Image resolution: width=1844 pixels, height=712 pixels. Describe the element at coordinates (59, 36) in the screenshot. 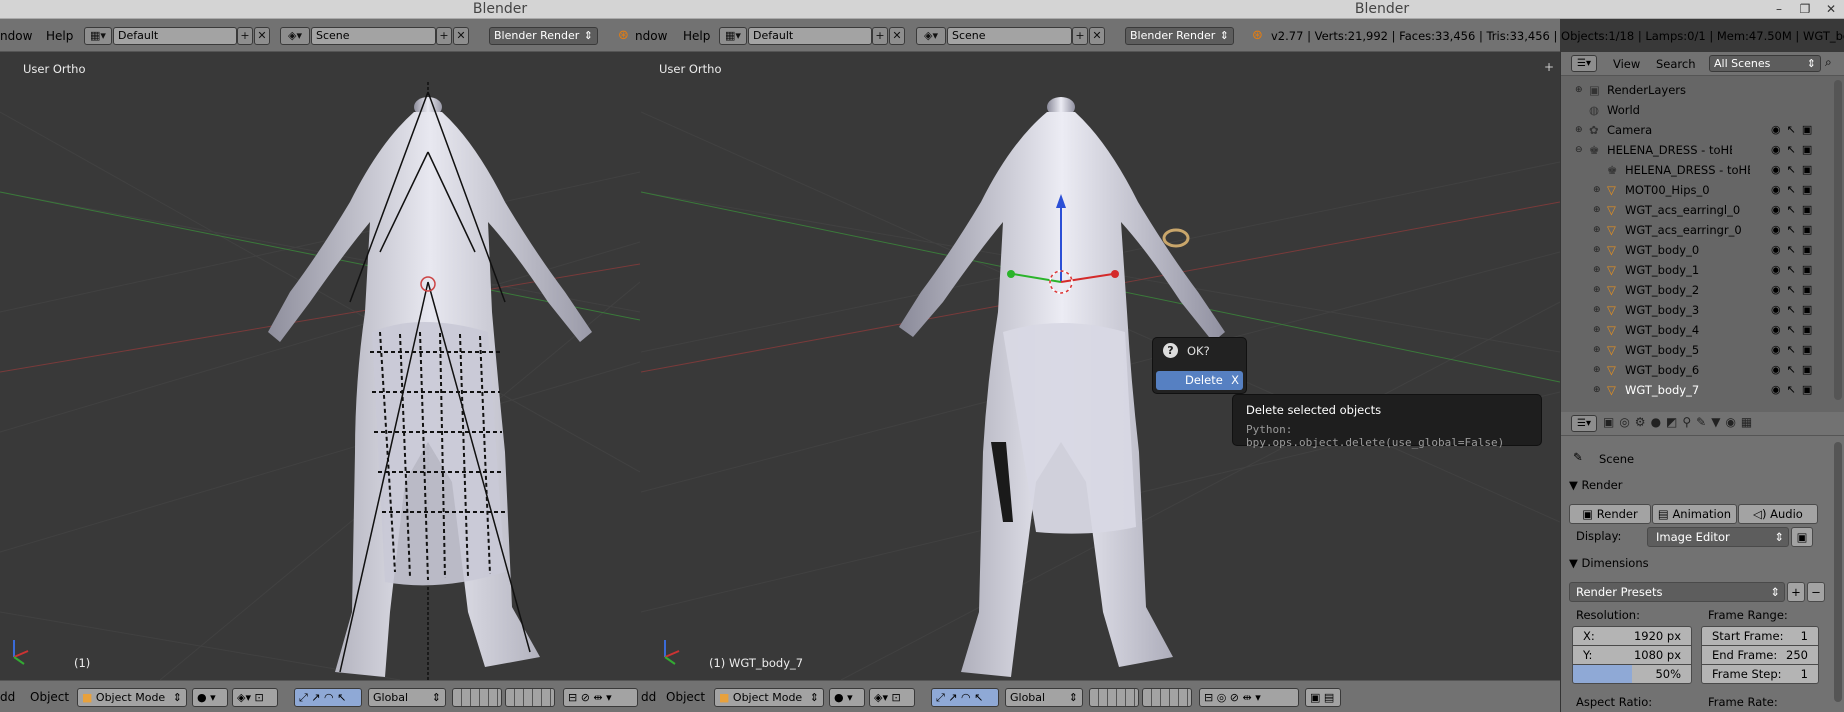

I see `menu-help-left: Help` at that location.